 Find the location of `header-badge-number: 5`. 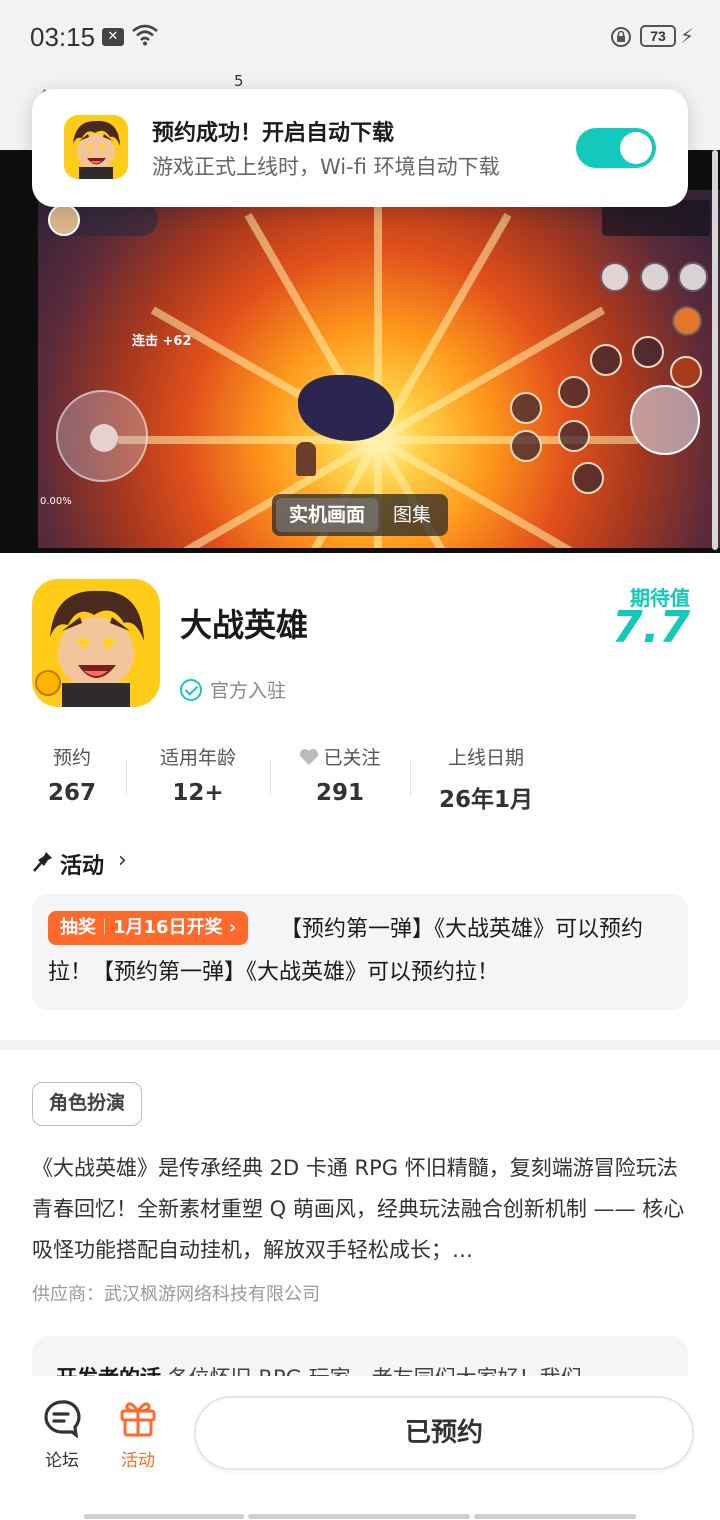

header-badge-number: 5 is located at coordinates (239, 81).